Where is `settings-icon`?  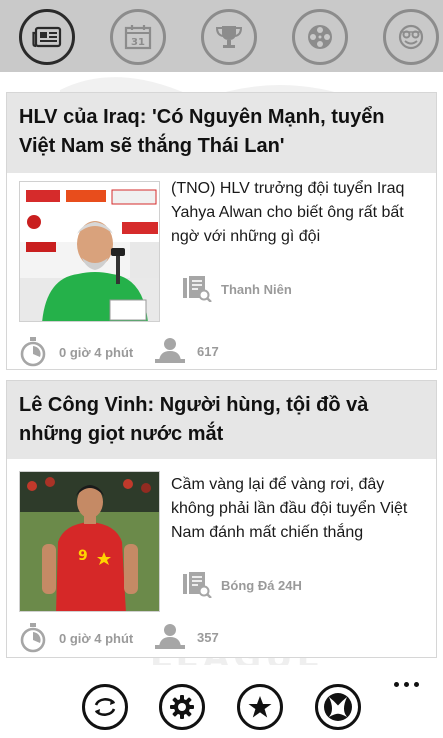
settings-icon is located at coordinates (182, 707).